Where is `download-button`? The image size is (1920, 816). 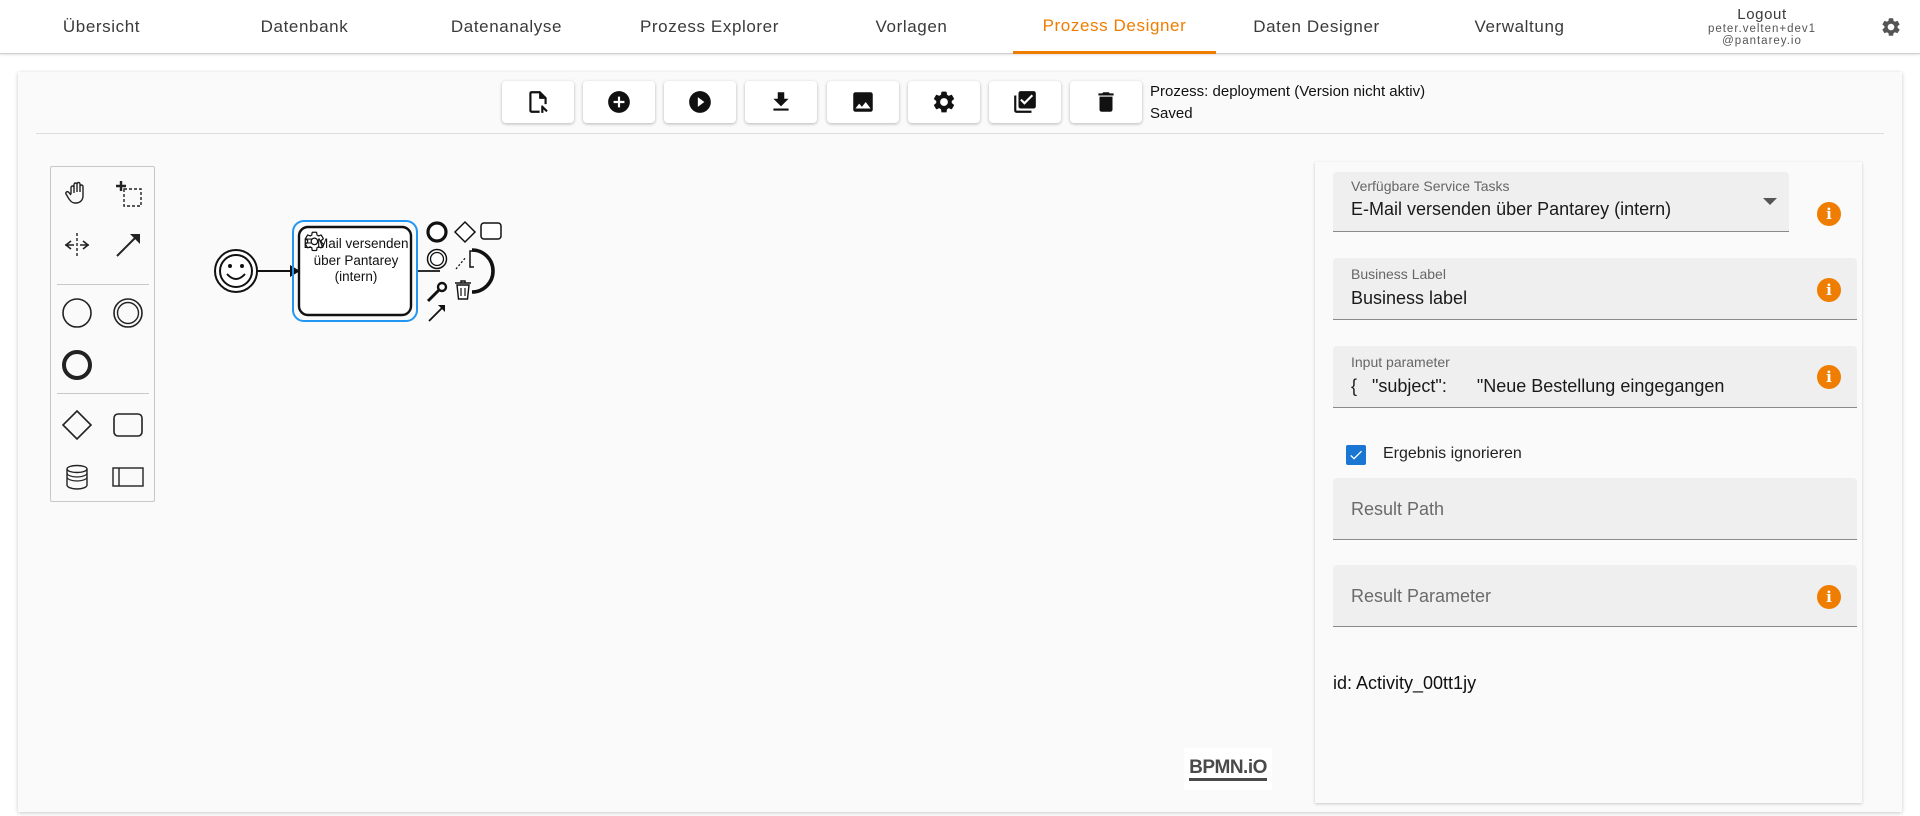
download-button is located at coordinates (781, 102).